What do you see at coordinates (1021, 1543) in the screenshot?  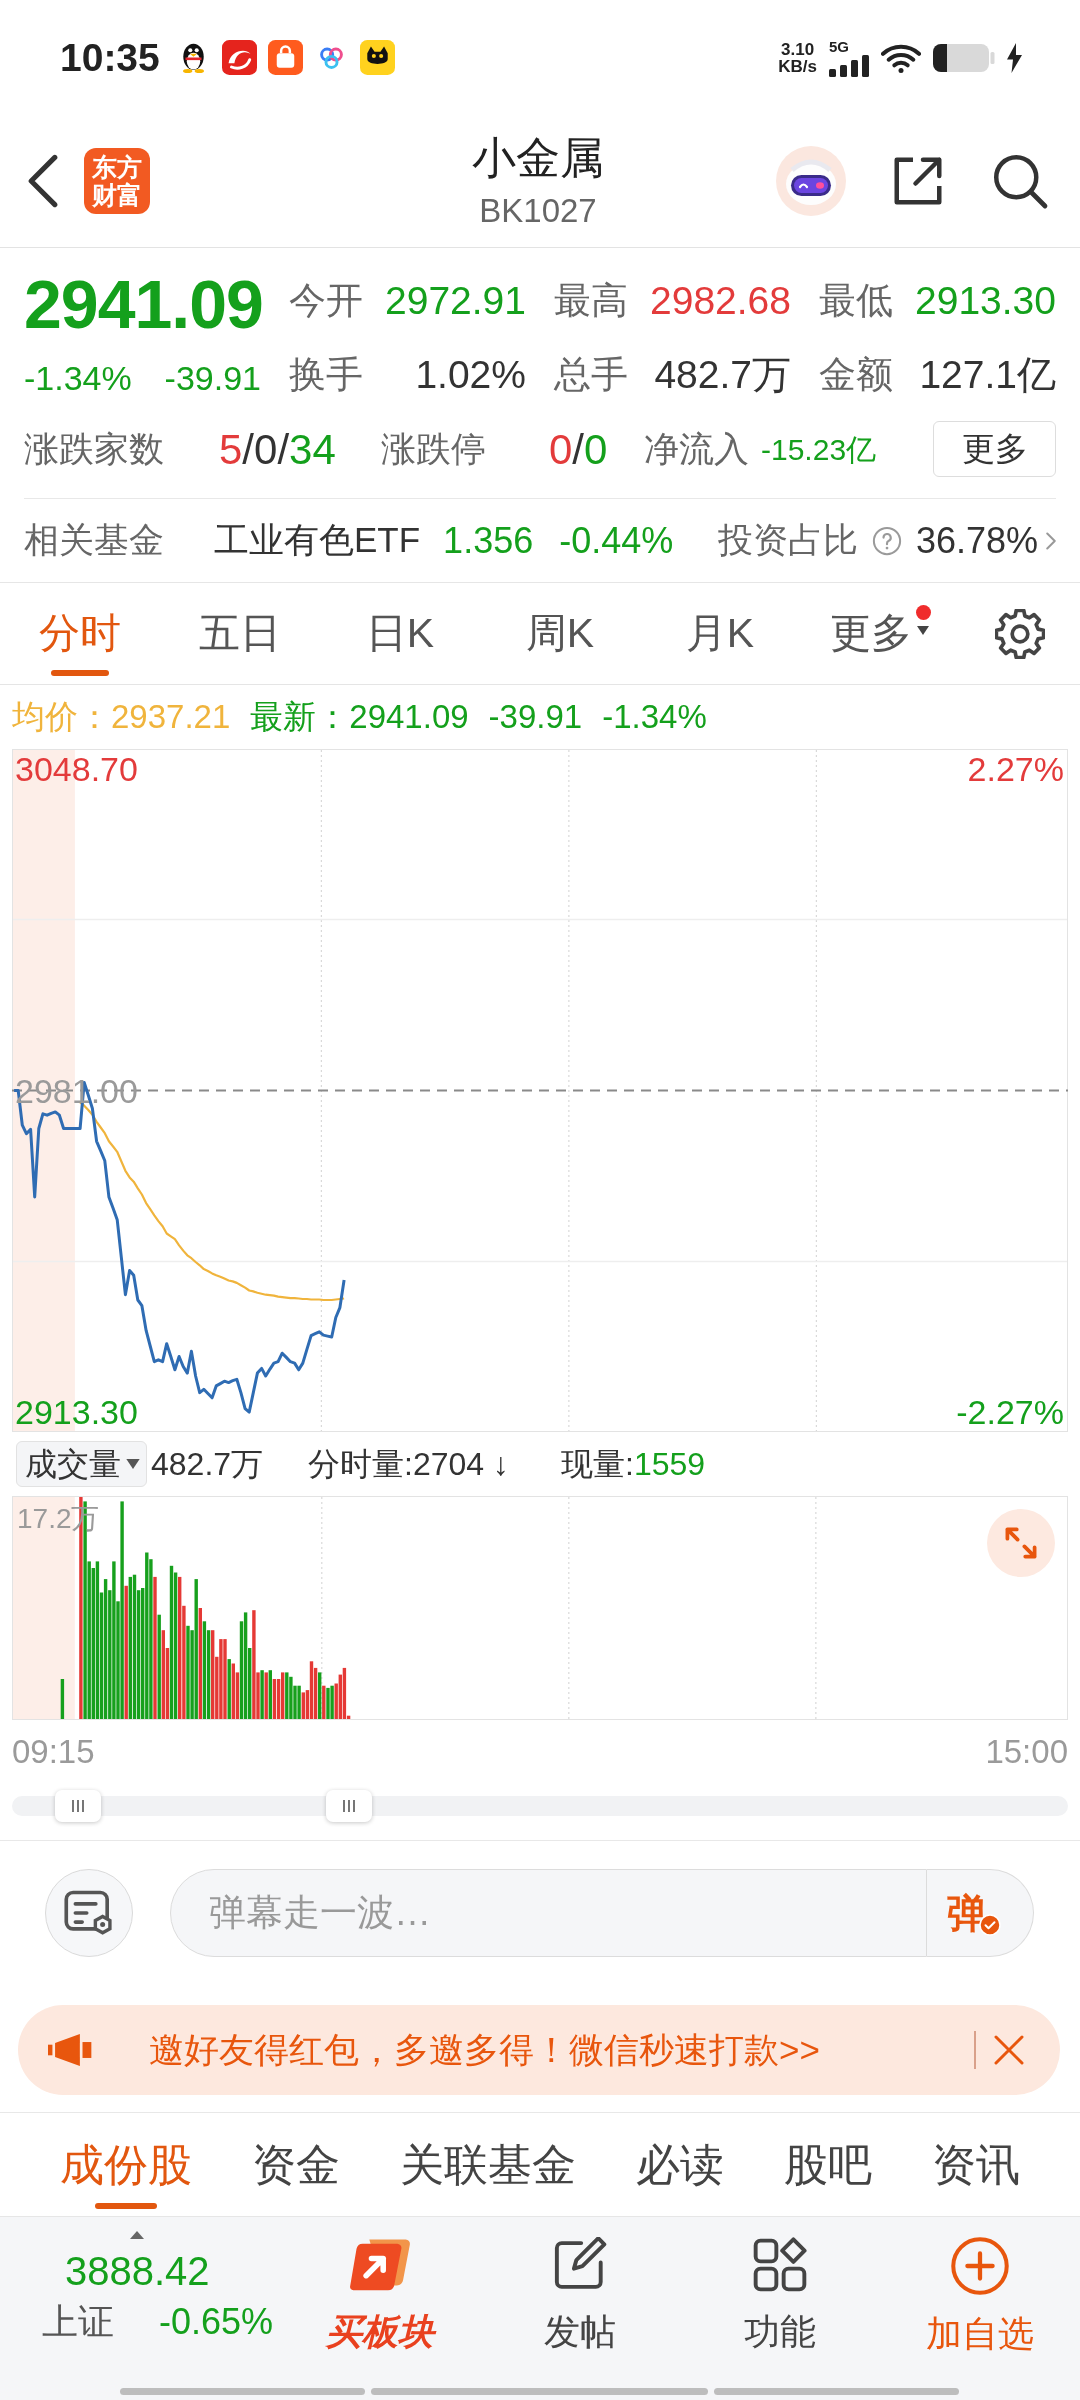 I see `expand-icon` at bounding box center [1021, 1543].